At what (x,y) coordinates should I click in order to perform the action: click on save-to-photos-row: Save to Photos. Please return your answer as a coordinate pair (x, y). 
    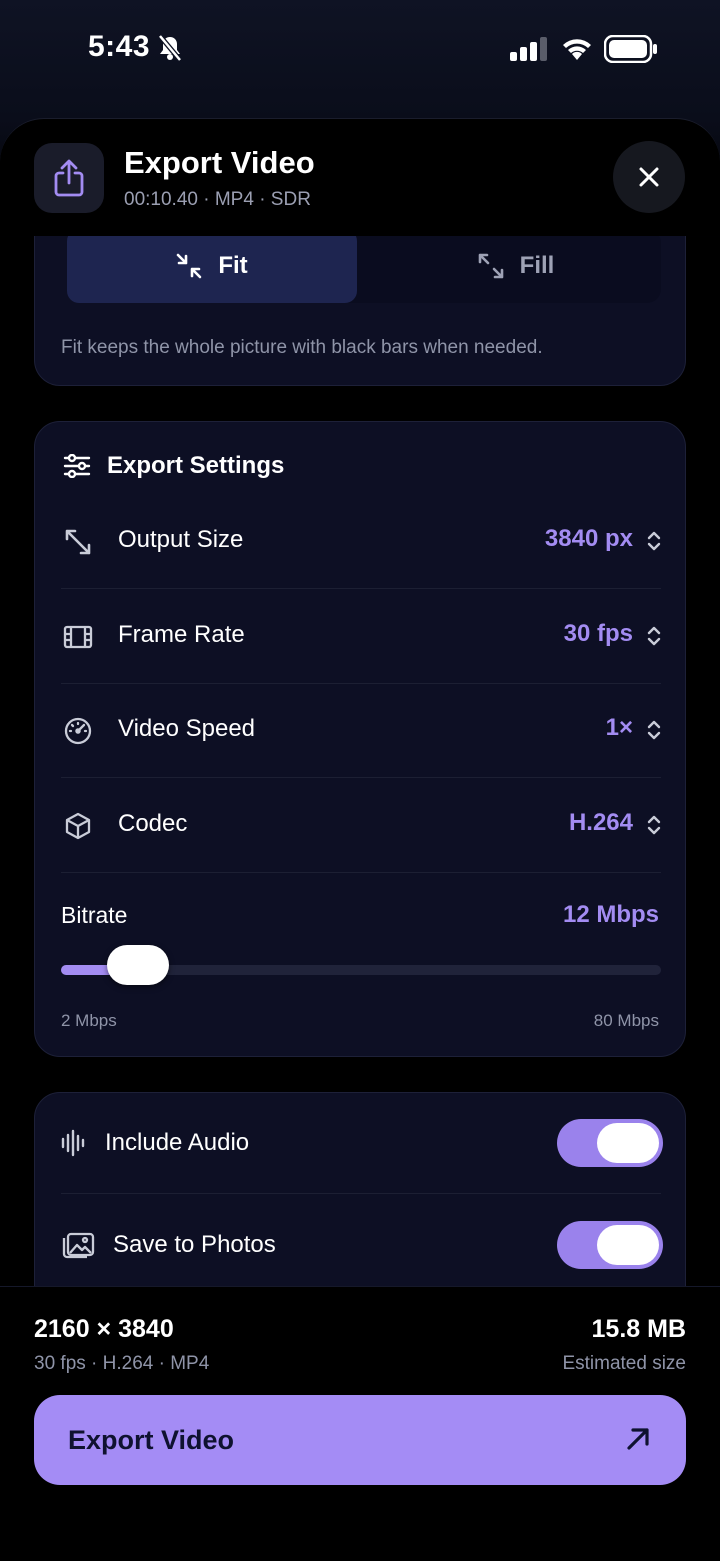
    Looking at the image, I should click on (362, 1245).